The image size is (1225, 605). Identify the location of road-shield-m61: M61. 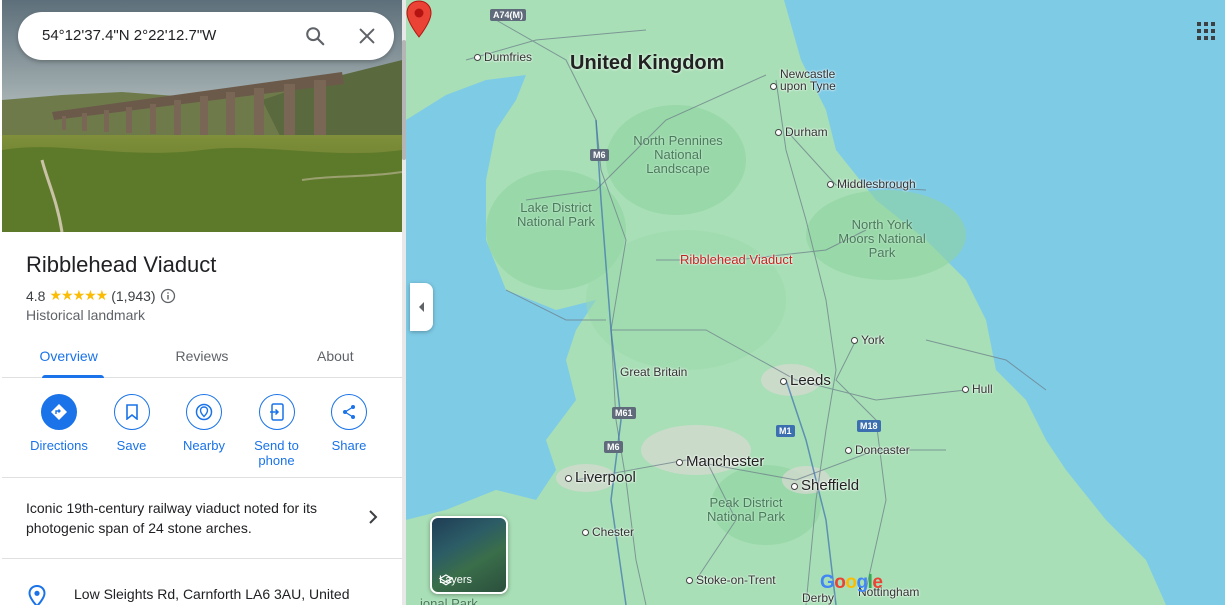
(624, 413).